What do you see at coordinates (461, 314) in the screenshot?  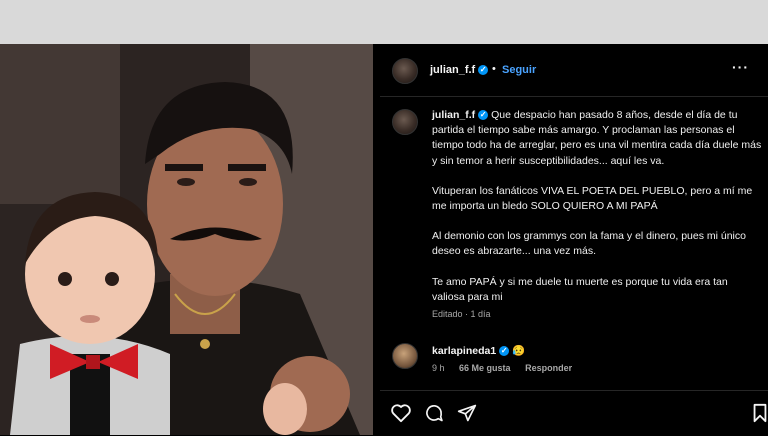 I see `edited-label: Editado · 1 día` at bounding box center [461, 314].